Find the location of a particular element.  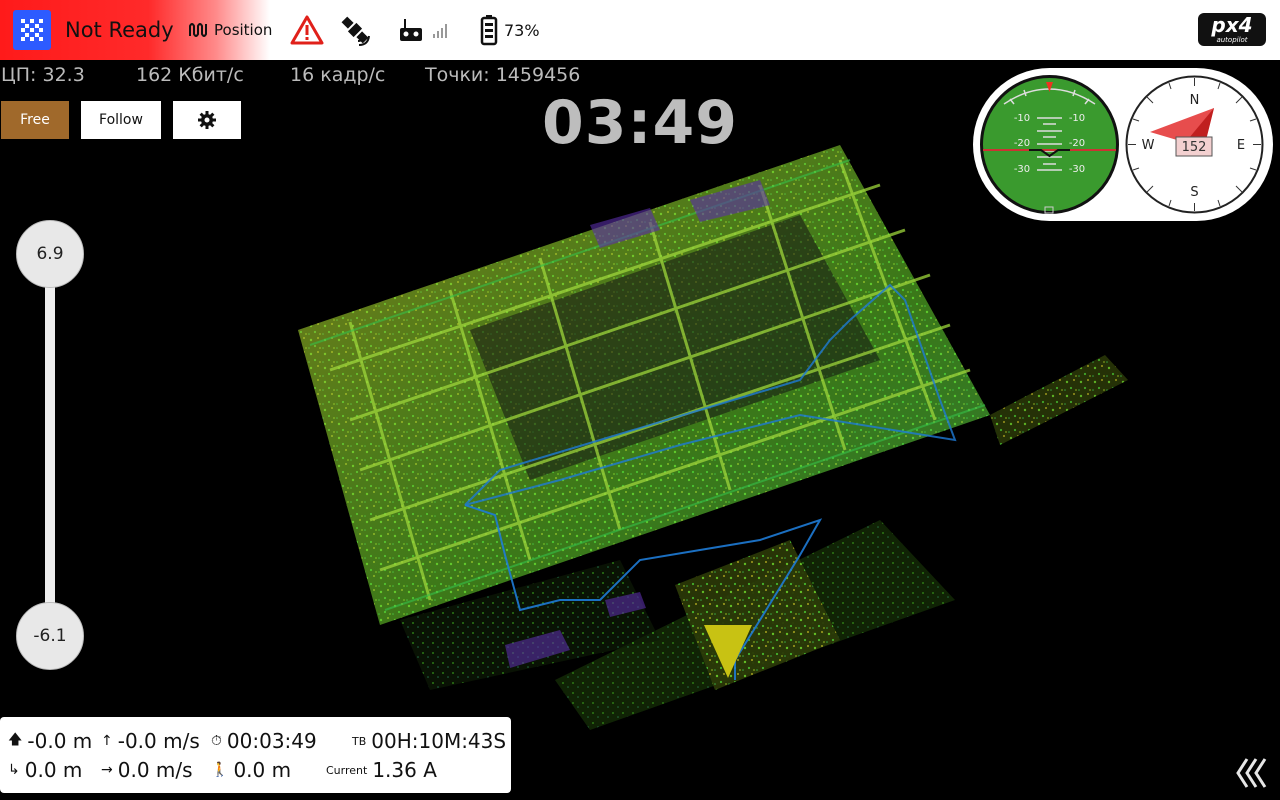

ready-status: Not Ready is located at coordinates (119, 30).